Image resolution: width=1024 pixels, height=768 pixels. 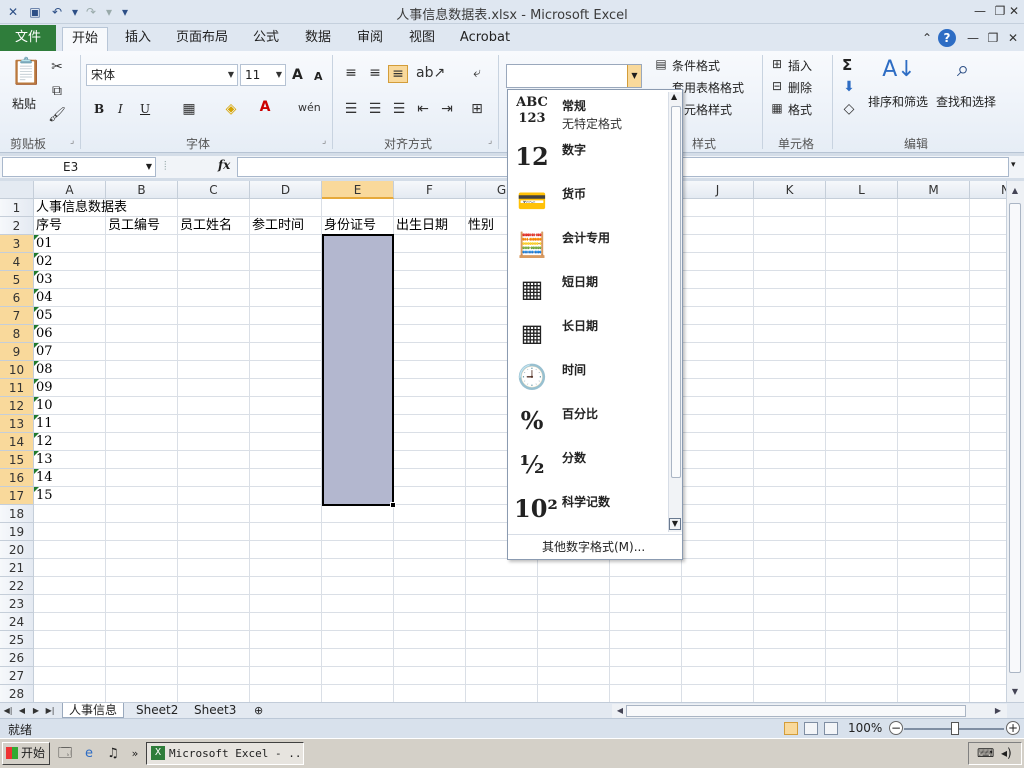 What do you see at coordinates (398, 74) in the screenshot?
I see `align-bottom-icon: ≡` at bounding box center [398, 74].